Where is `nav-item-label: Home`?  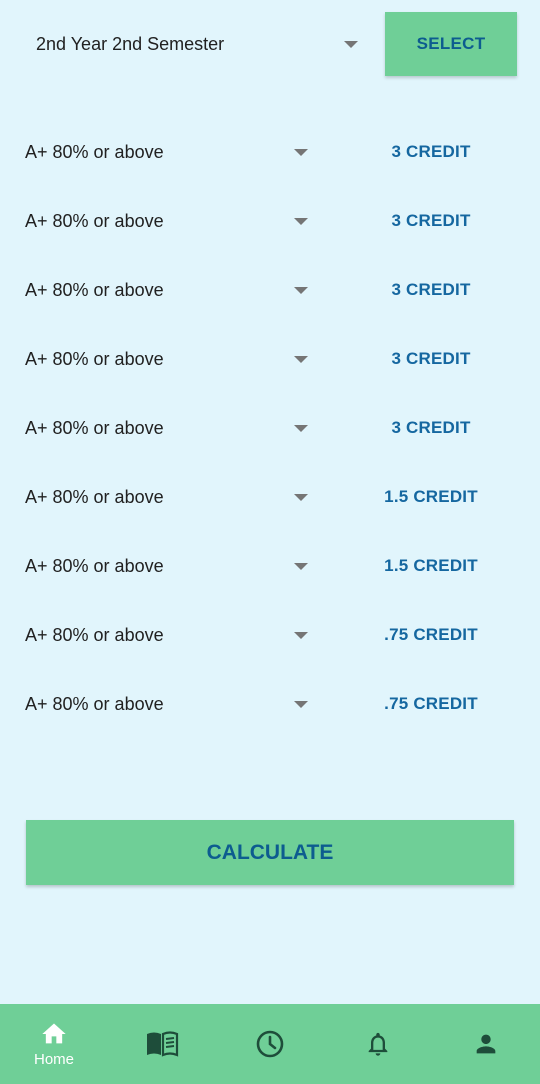
nav-item-label: Home is located at coordinates (53, 1059).